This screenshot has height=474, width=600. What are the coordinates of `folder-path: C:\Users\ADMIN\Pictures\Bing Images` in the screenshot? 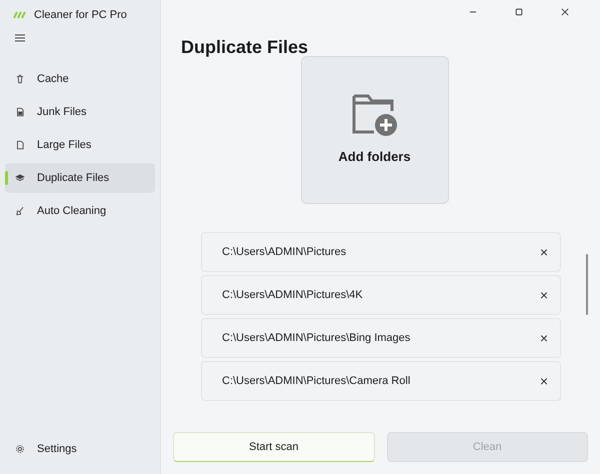 It's located at (316, 338).